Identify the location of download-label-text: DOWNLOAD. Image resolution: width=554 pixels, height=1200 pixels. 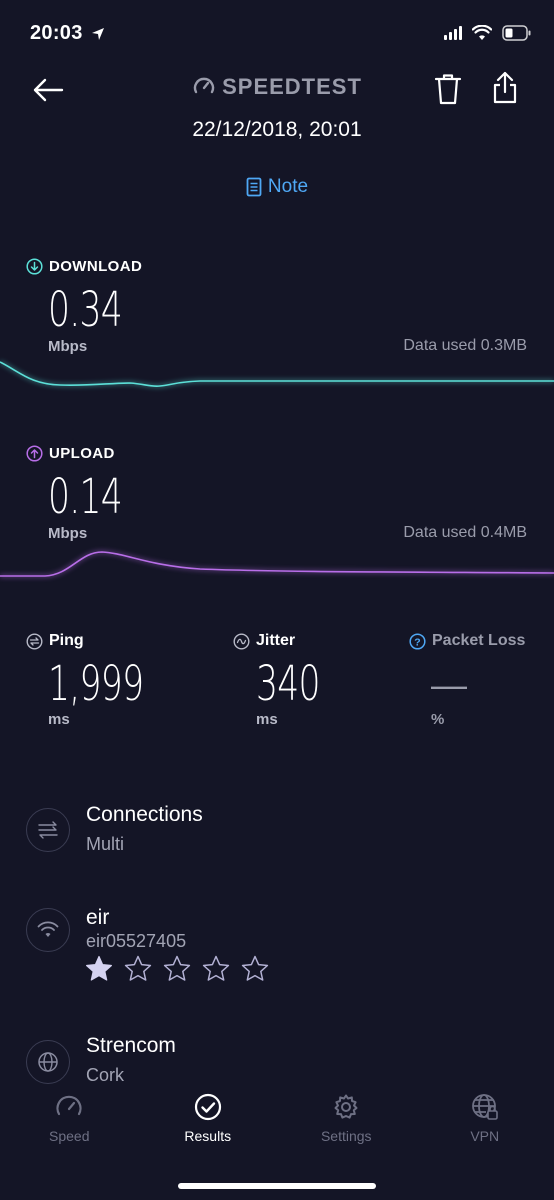
(96, 266).